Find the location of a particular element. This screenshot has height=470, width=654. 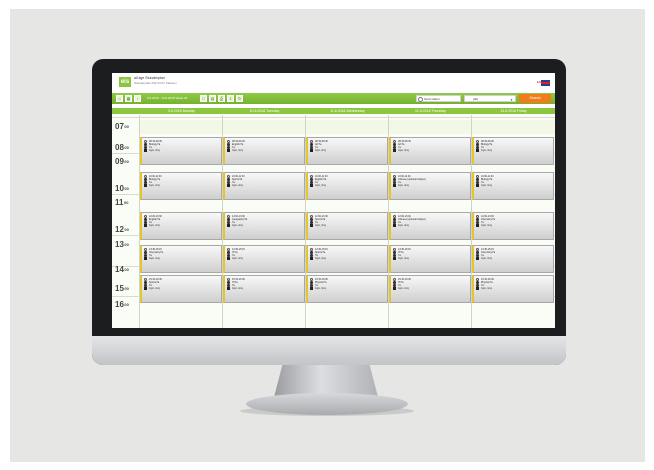

hour-label: 1100 is located at coordinates (121, 203).